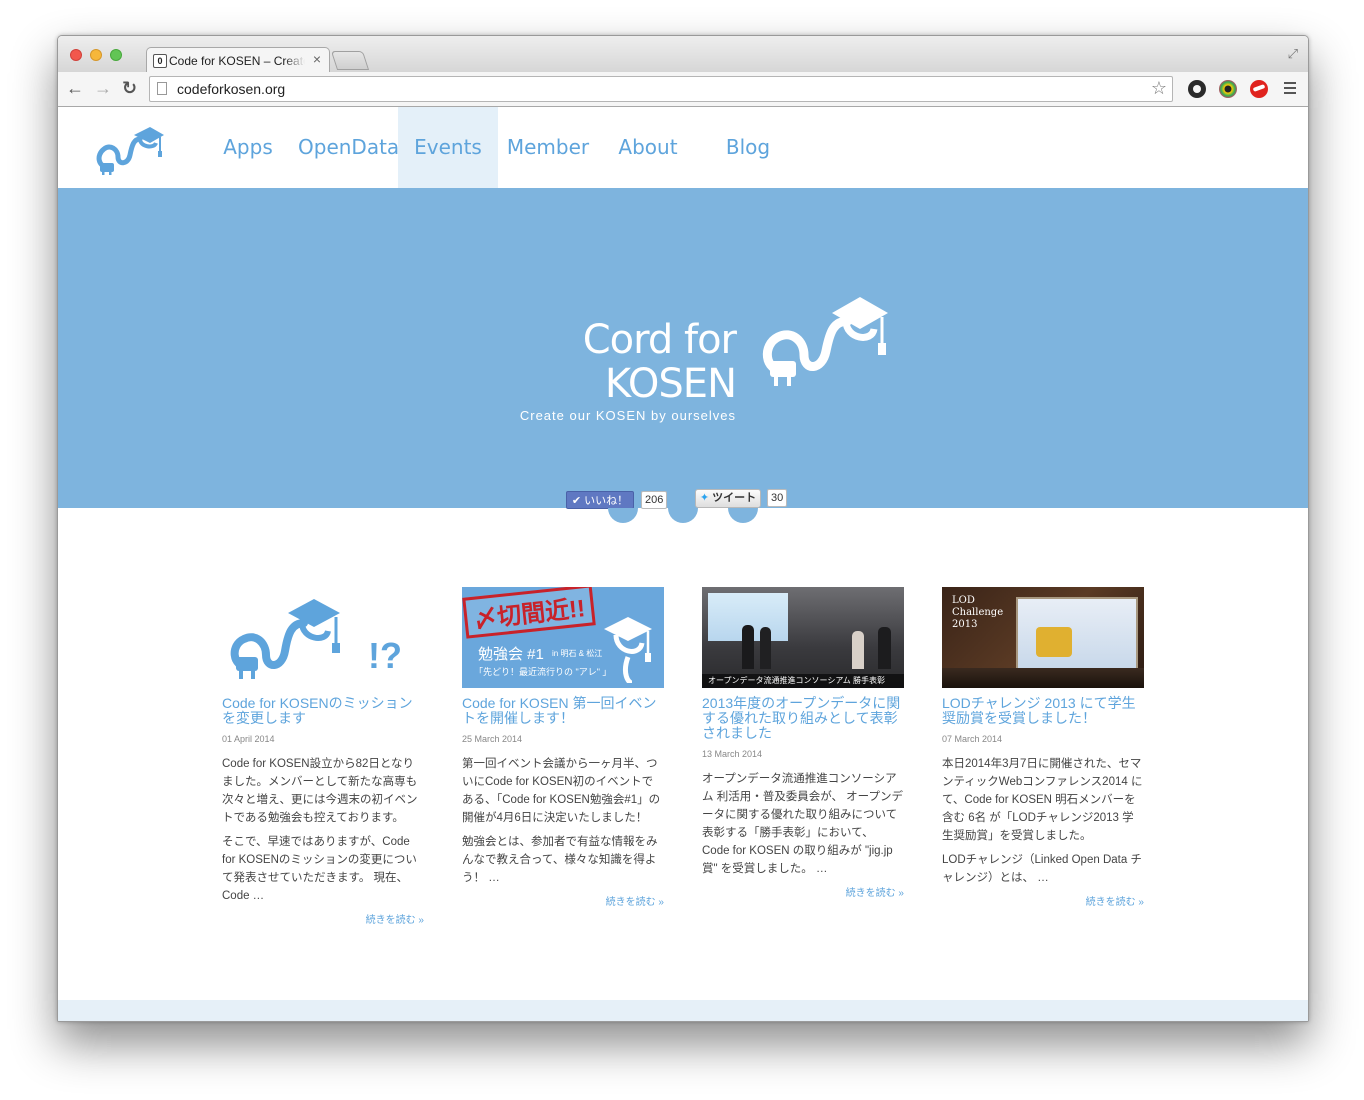 The height and width of the screenshot is (1100, 1364). I want to click on bookmark-star-icon: ☆, so click(1159, 88).